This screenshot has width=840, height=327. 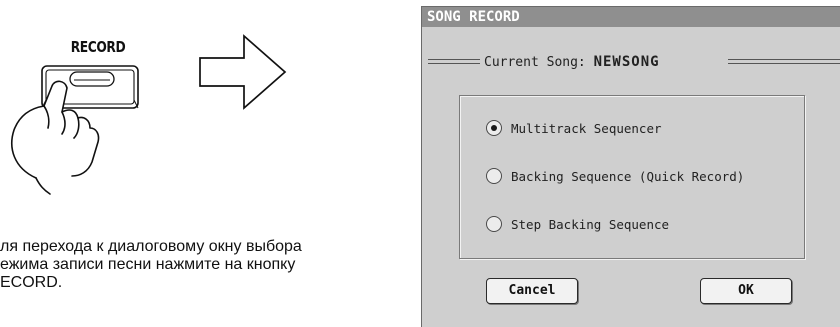 What do you see at coordinates (98, 47) in the screenshot?
I see `record-button-caption: RECORD` at bounding box center [98, 47].